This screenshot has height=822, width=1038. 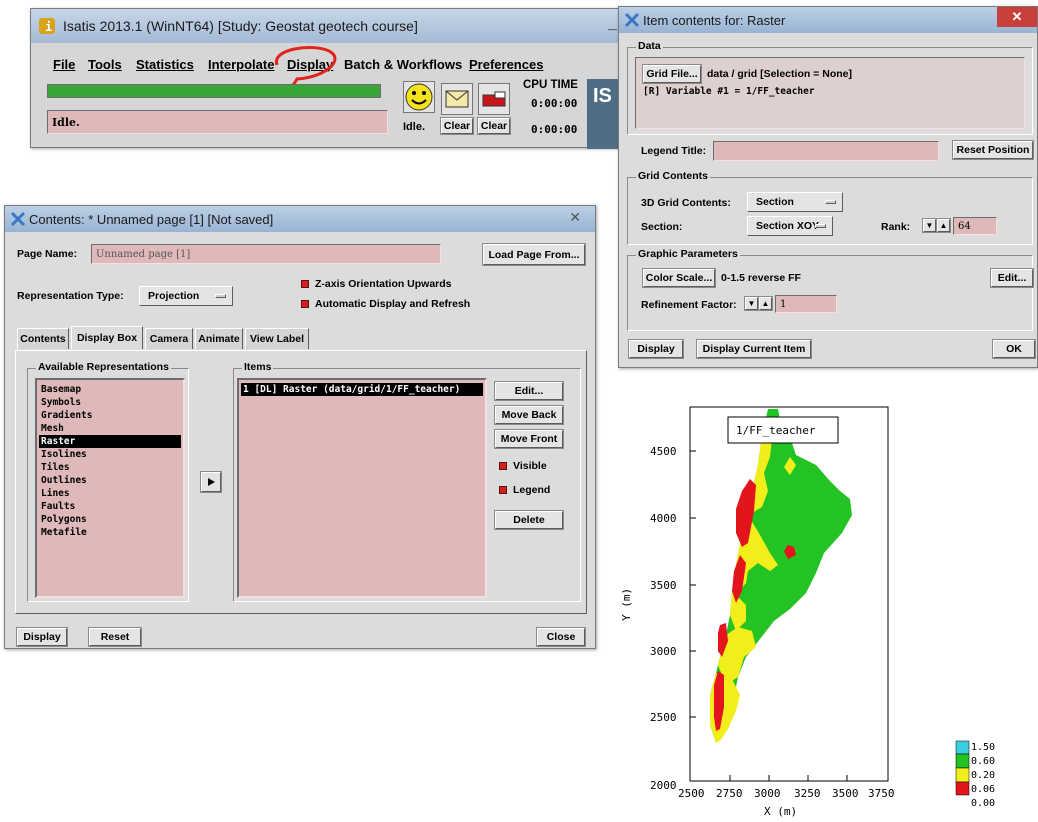 I want to click on list-item-selected: Raster, so click(x=110, y=441).